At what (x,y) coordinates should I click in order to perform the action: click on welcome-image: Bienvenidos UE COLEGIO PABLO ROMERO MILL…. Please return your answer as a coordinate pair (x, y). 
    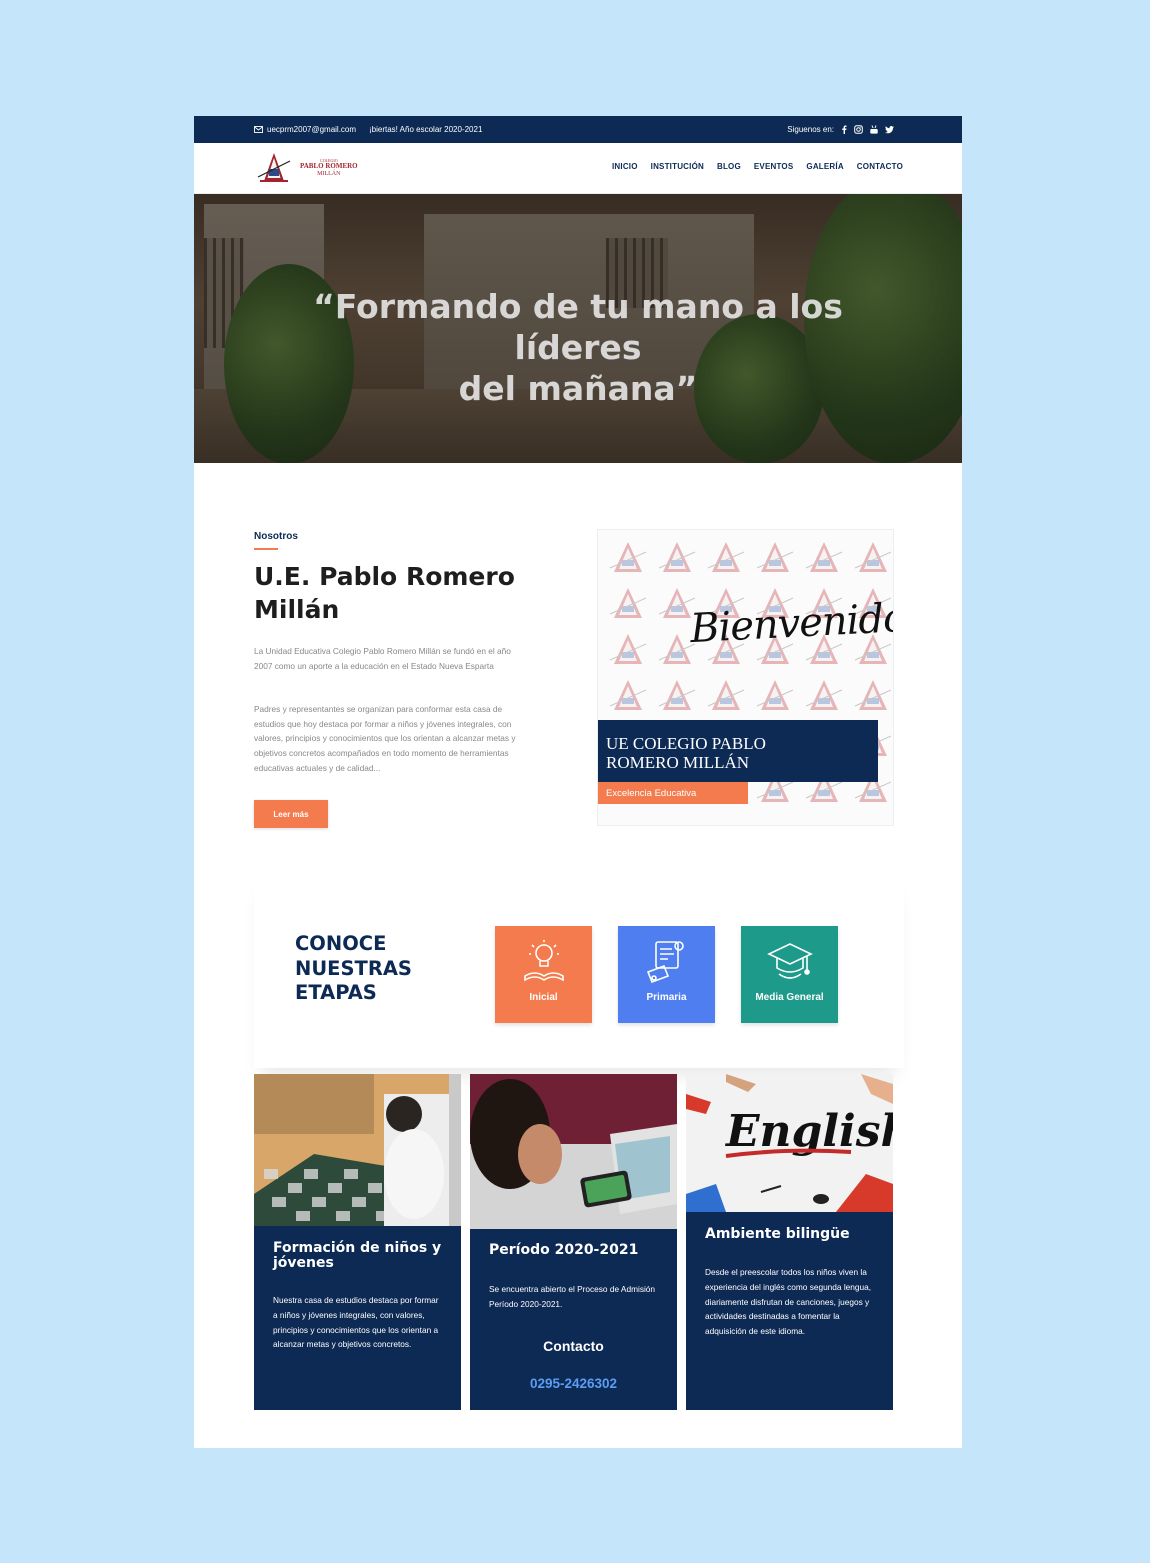
    Looking at the image, I should click on (745, 677).